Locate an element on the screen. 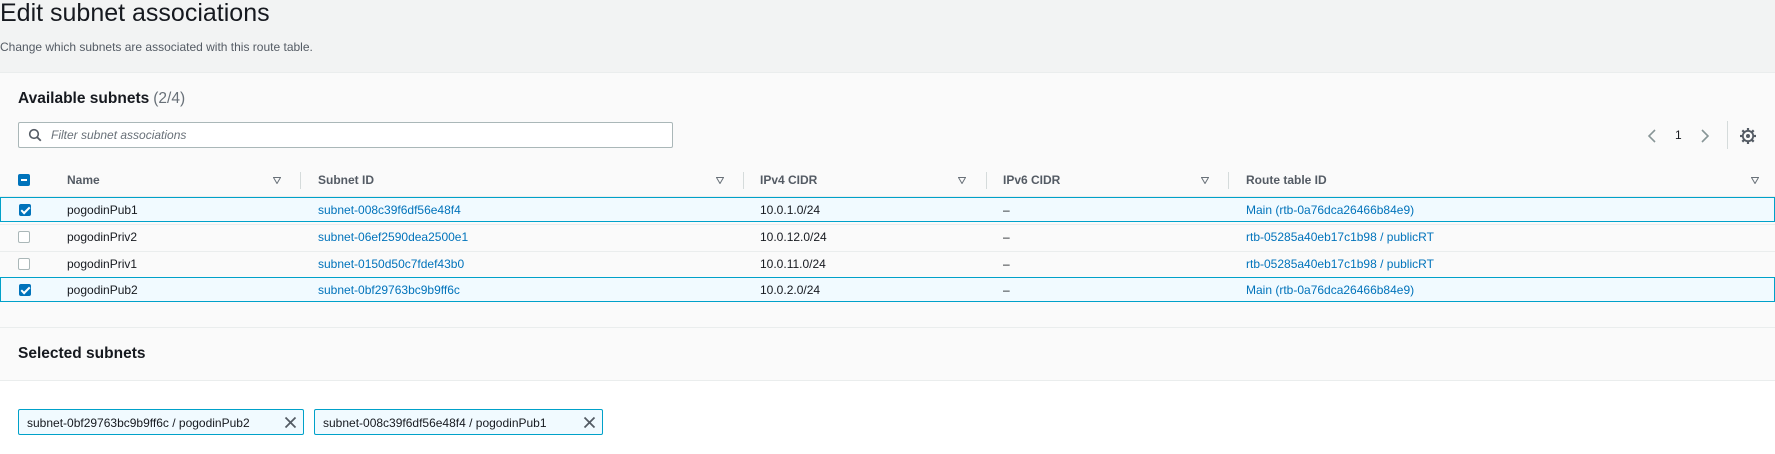 The height and width of the screenshot is (454, 1775). available-subnets-title: Available subnets (2/4) is located at coordinates (101, 99).